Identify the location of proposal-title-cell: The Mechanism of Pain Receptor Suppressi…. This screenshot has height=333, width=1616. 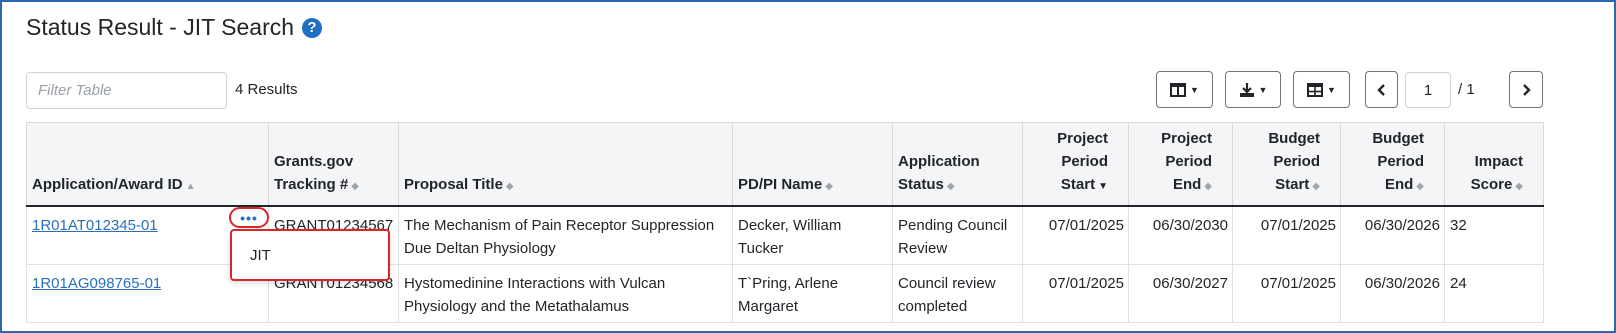
(565, 235).